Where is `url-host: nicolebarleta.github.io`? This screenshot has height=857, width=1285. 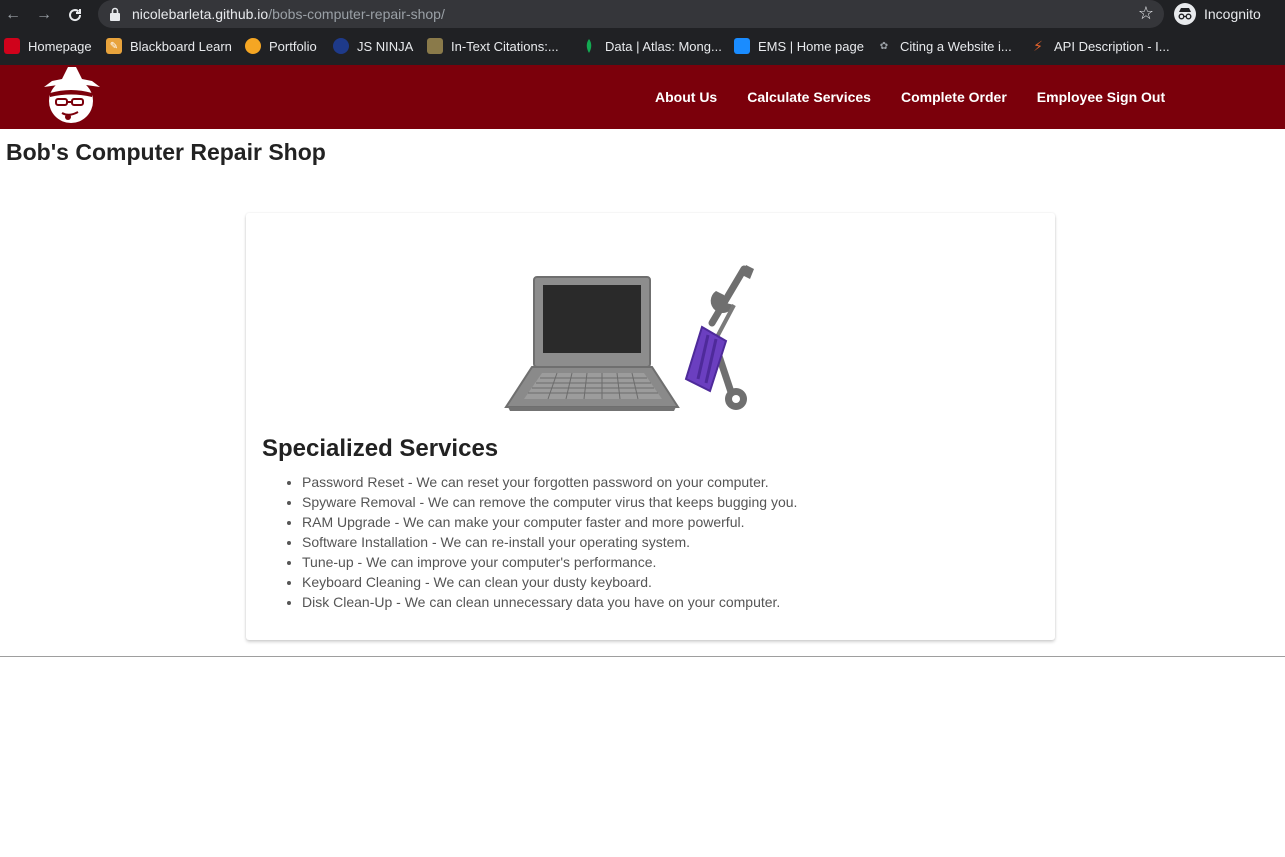 url-host: nicolebarleta.github.io is located at coordinates (200, 14).